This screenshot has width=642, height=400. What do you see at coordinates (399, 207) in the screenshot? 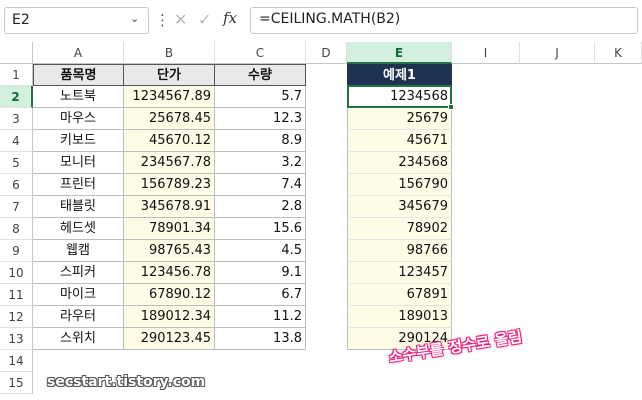
I see `table-cell-result: 345679` at bounding box center [399, 207].